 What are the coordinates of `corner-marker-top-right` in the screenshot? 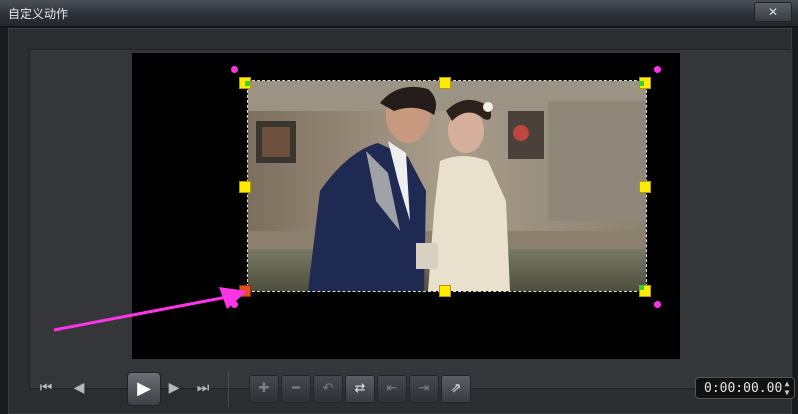 It's located at (641, 83).